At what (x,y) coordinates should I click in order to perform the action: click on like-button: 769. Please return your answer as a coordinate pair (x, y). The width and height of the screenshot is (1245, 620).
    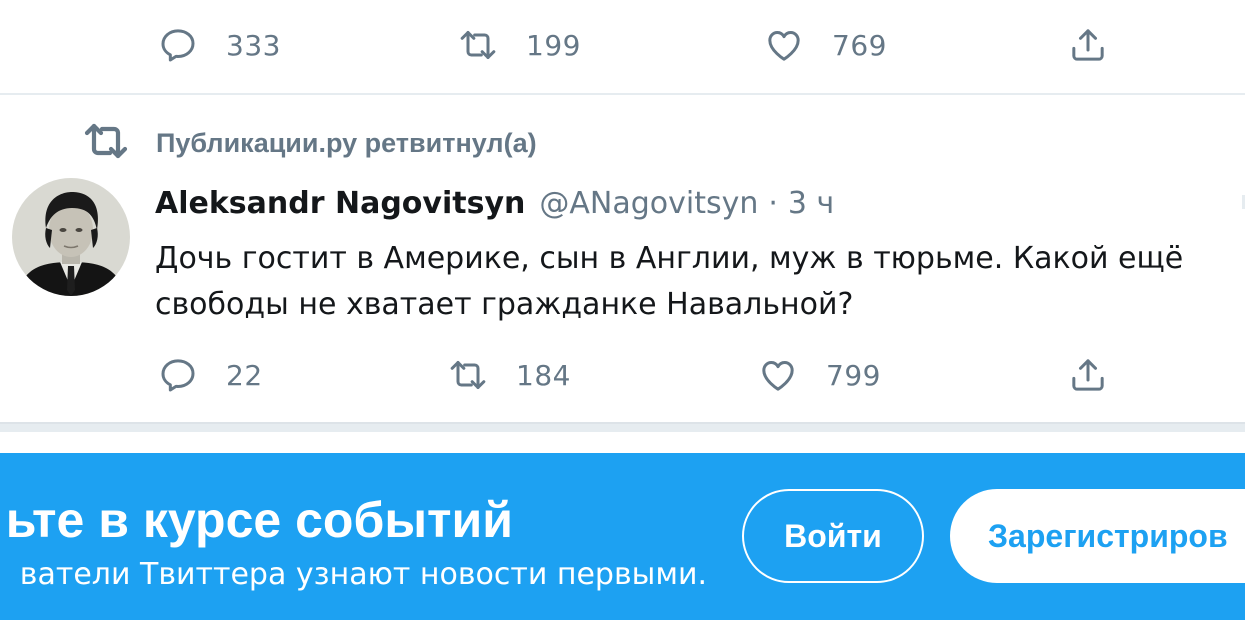
    Looking at the image, I should click on (825, 45).